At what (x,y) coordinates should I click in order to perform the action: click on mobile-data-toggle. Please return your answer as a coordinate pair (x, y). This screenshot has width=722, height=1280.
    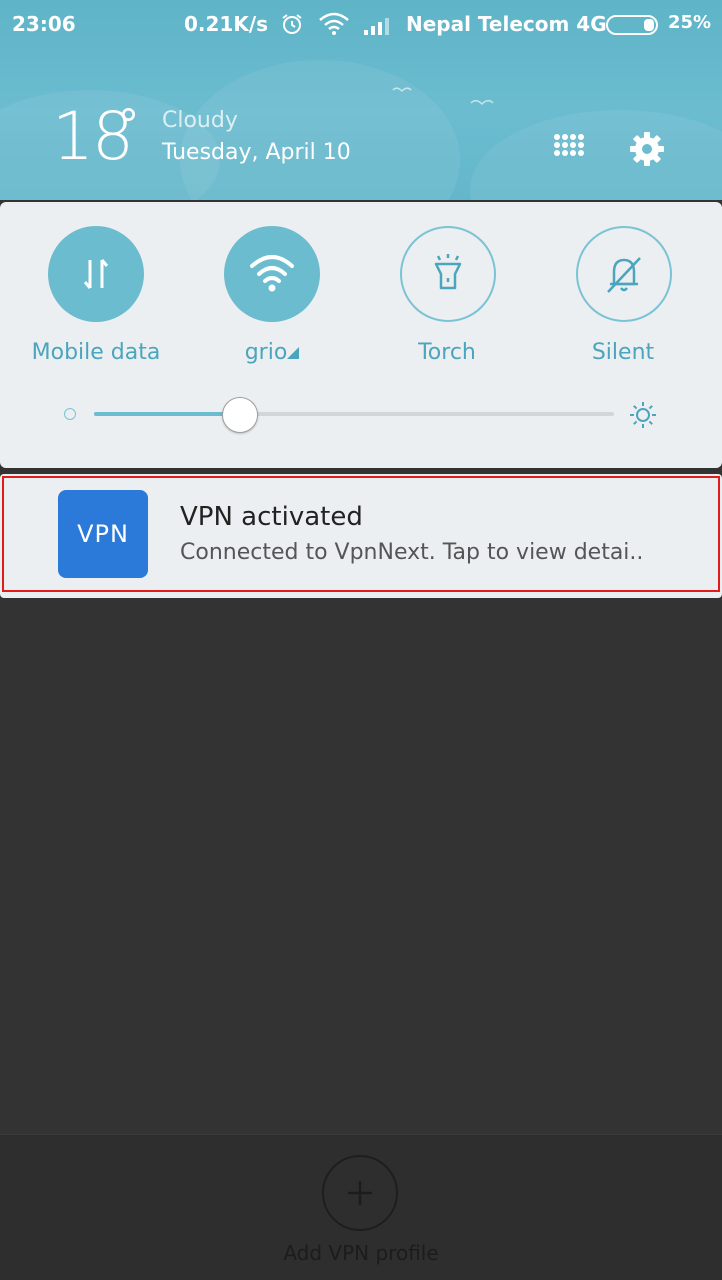
    Looking at the image, I should click on (96, 274).